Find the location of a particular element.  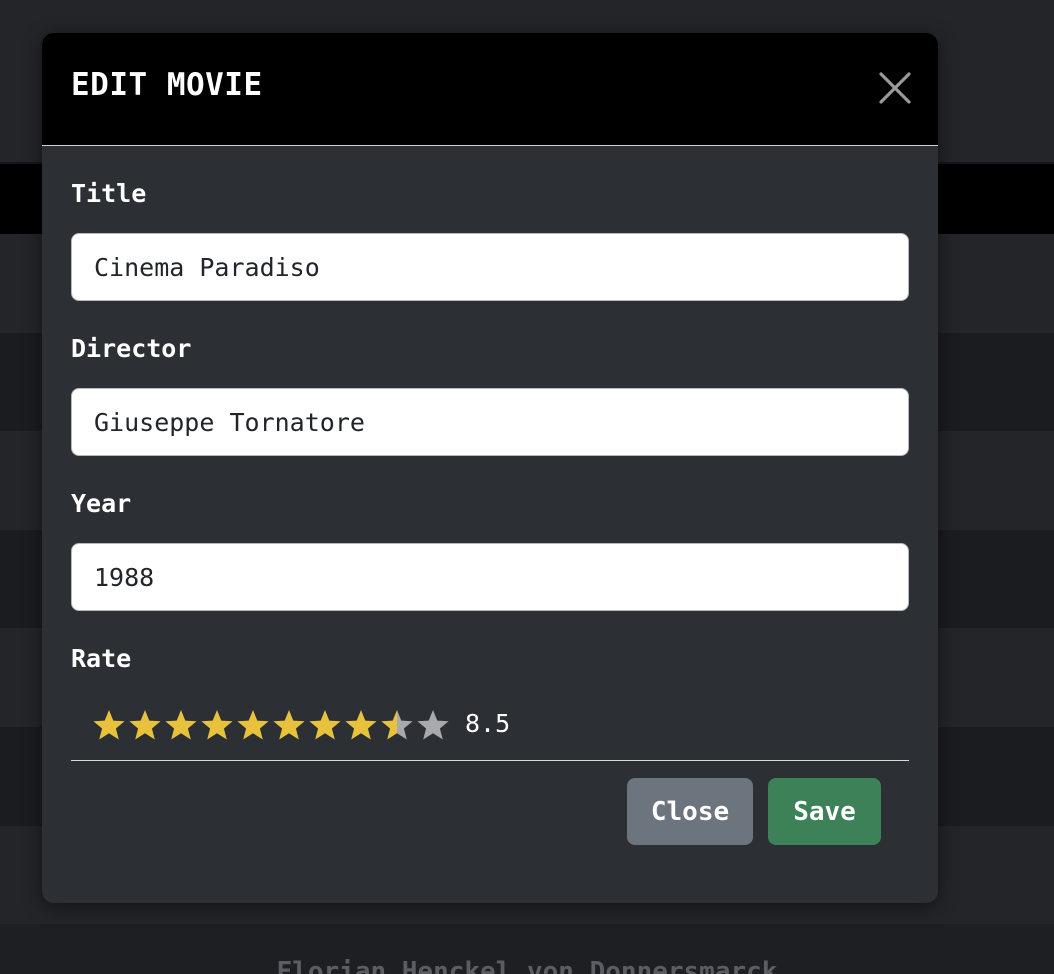

star-rating: 8.5 is located at coordinates (490, 717).